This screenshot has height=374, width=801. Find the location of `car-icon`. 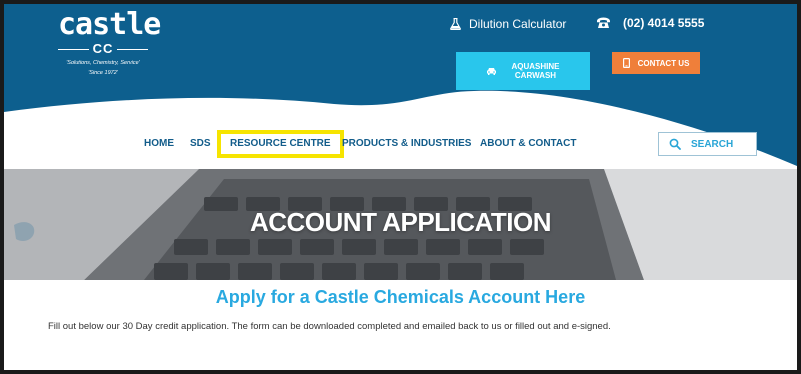

car-icon is located at coordinates (491, 71).